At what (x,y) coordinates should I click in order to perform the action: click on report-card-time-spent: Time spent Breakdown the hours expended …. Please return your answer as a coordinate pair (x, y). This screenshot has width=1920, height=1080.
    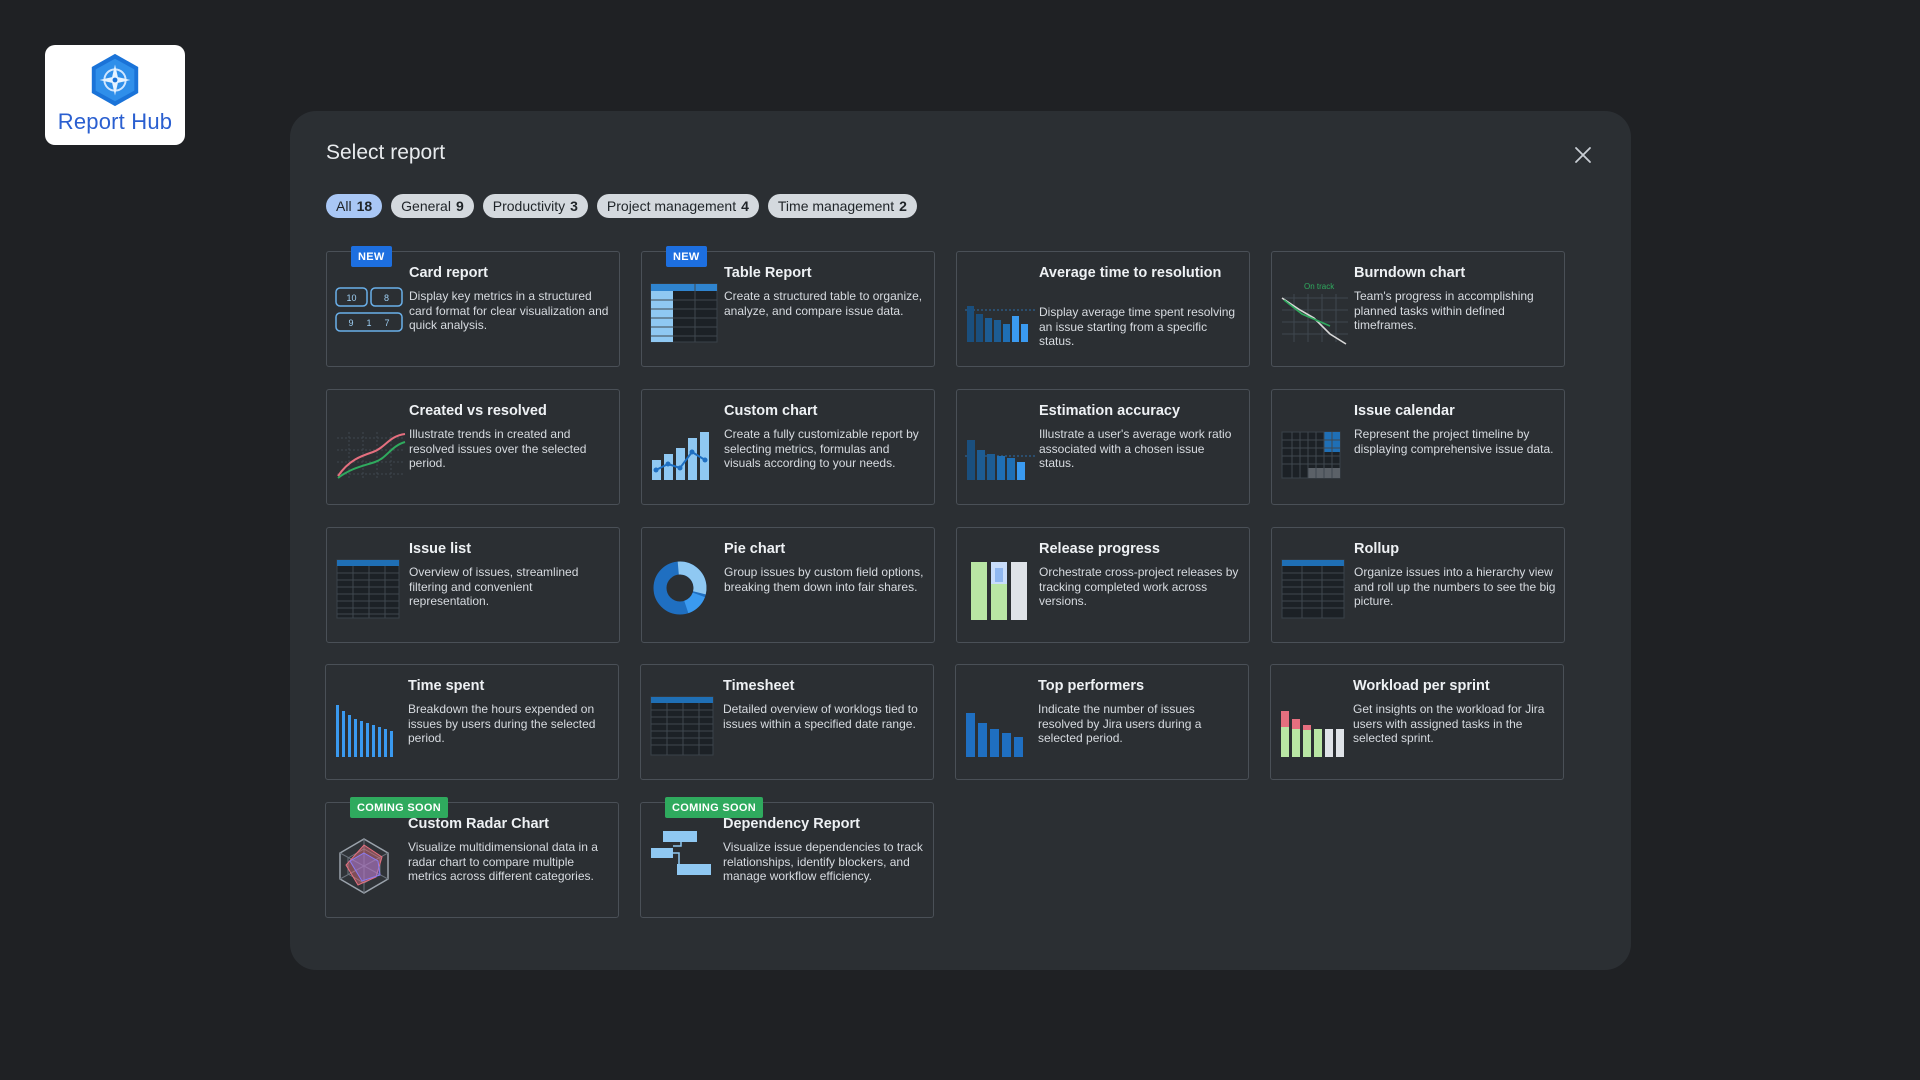
    Looking at the image, I should click on (472, 722).